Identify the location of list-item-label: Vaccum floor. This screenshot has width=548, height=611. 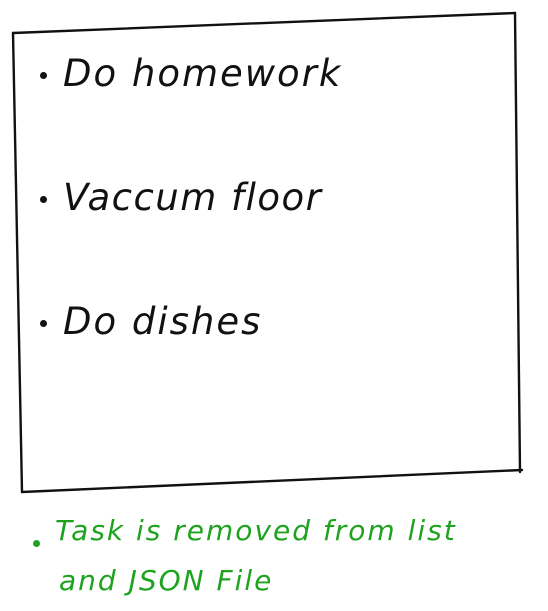
(193, 197).